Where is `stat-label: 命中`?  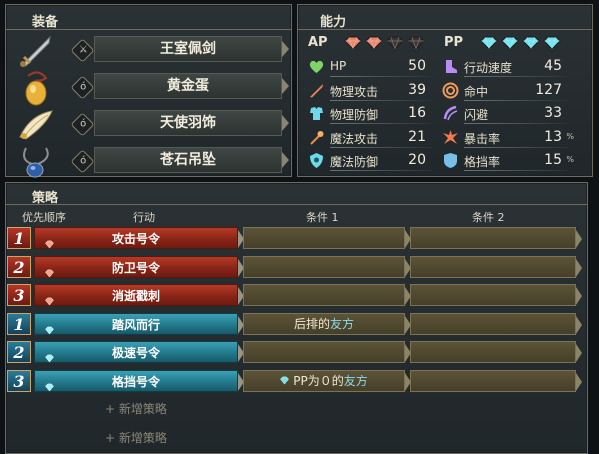 stat-label: 命中 is located at coordinates (476, 91).